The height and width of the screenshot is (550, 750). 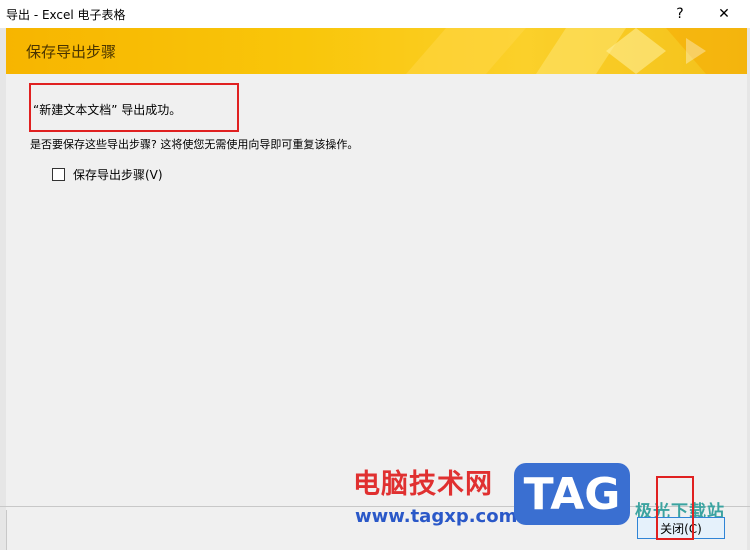 I want to click on wizard-banner: 保存导出步骤, so click(x=376, y=51).